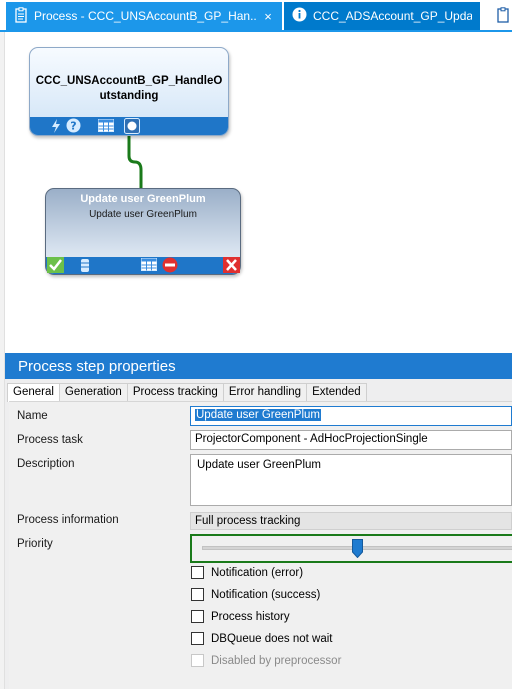  Describe the element at coordinates (299, 16) in the screenshot. I see `info-icon` at that location.